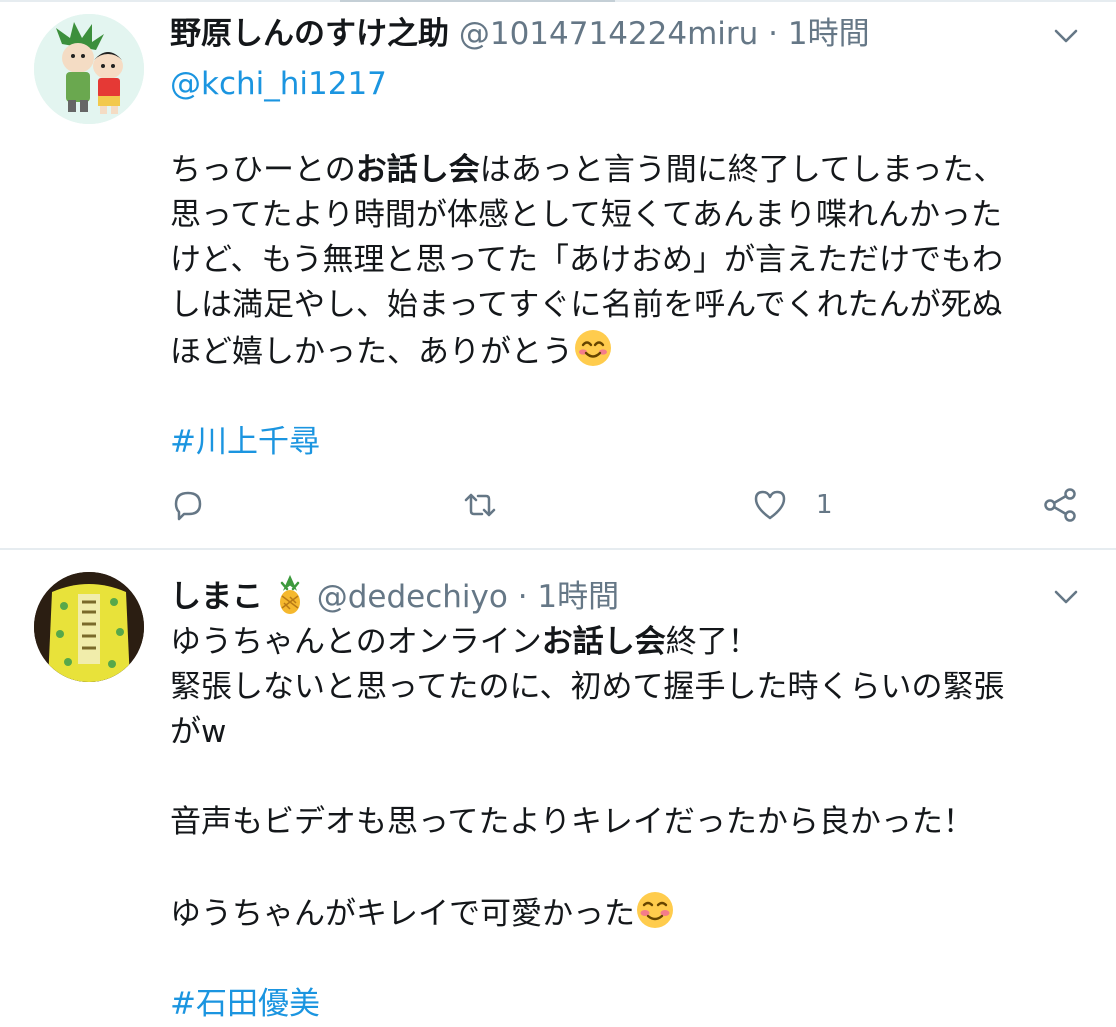 The width and height of the screenshot is (1116, 1027). What do you see at coordinates (216, 597) in the screenshot?
I see `display-name: しまこ` at bounding box center [216, 597].